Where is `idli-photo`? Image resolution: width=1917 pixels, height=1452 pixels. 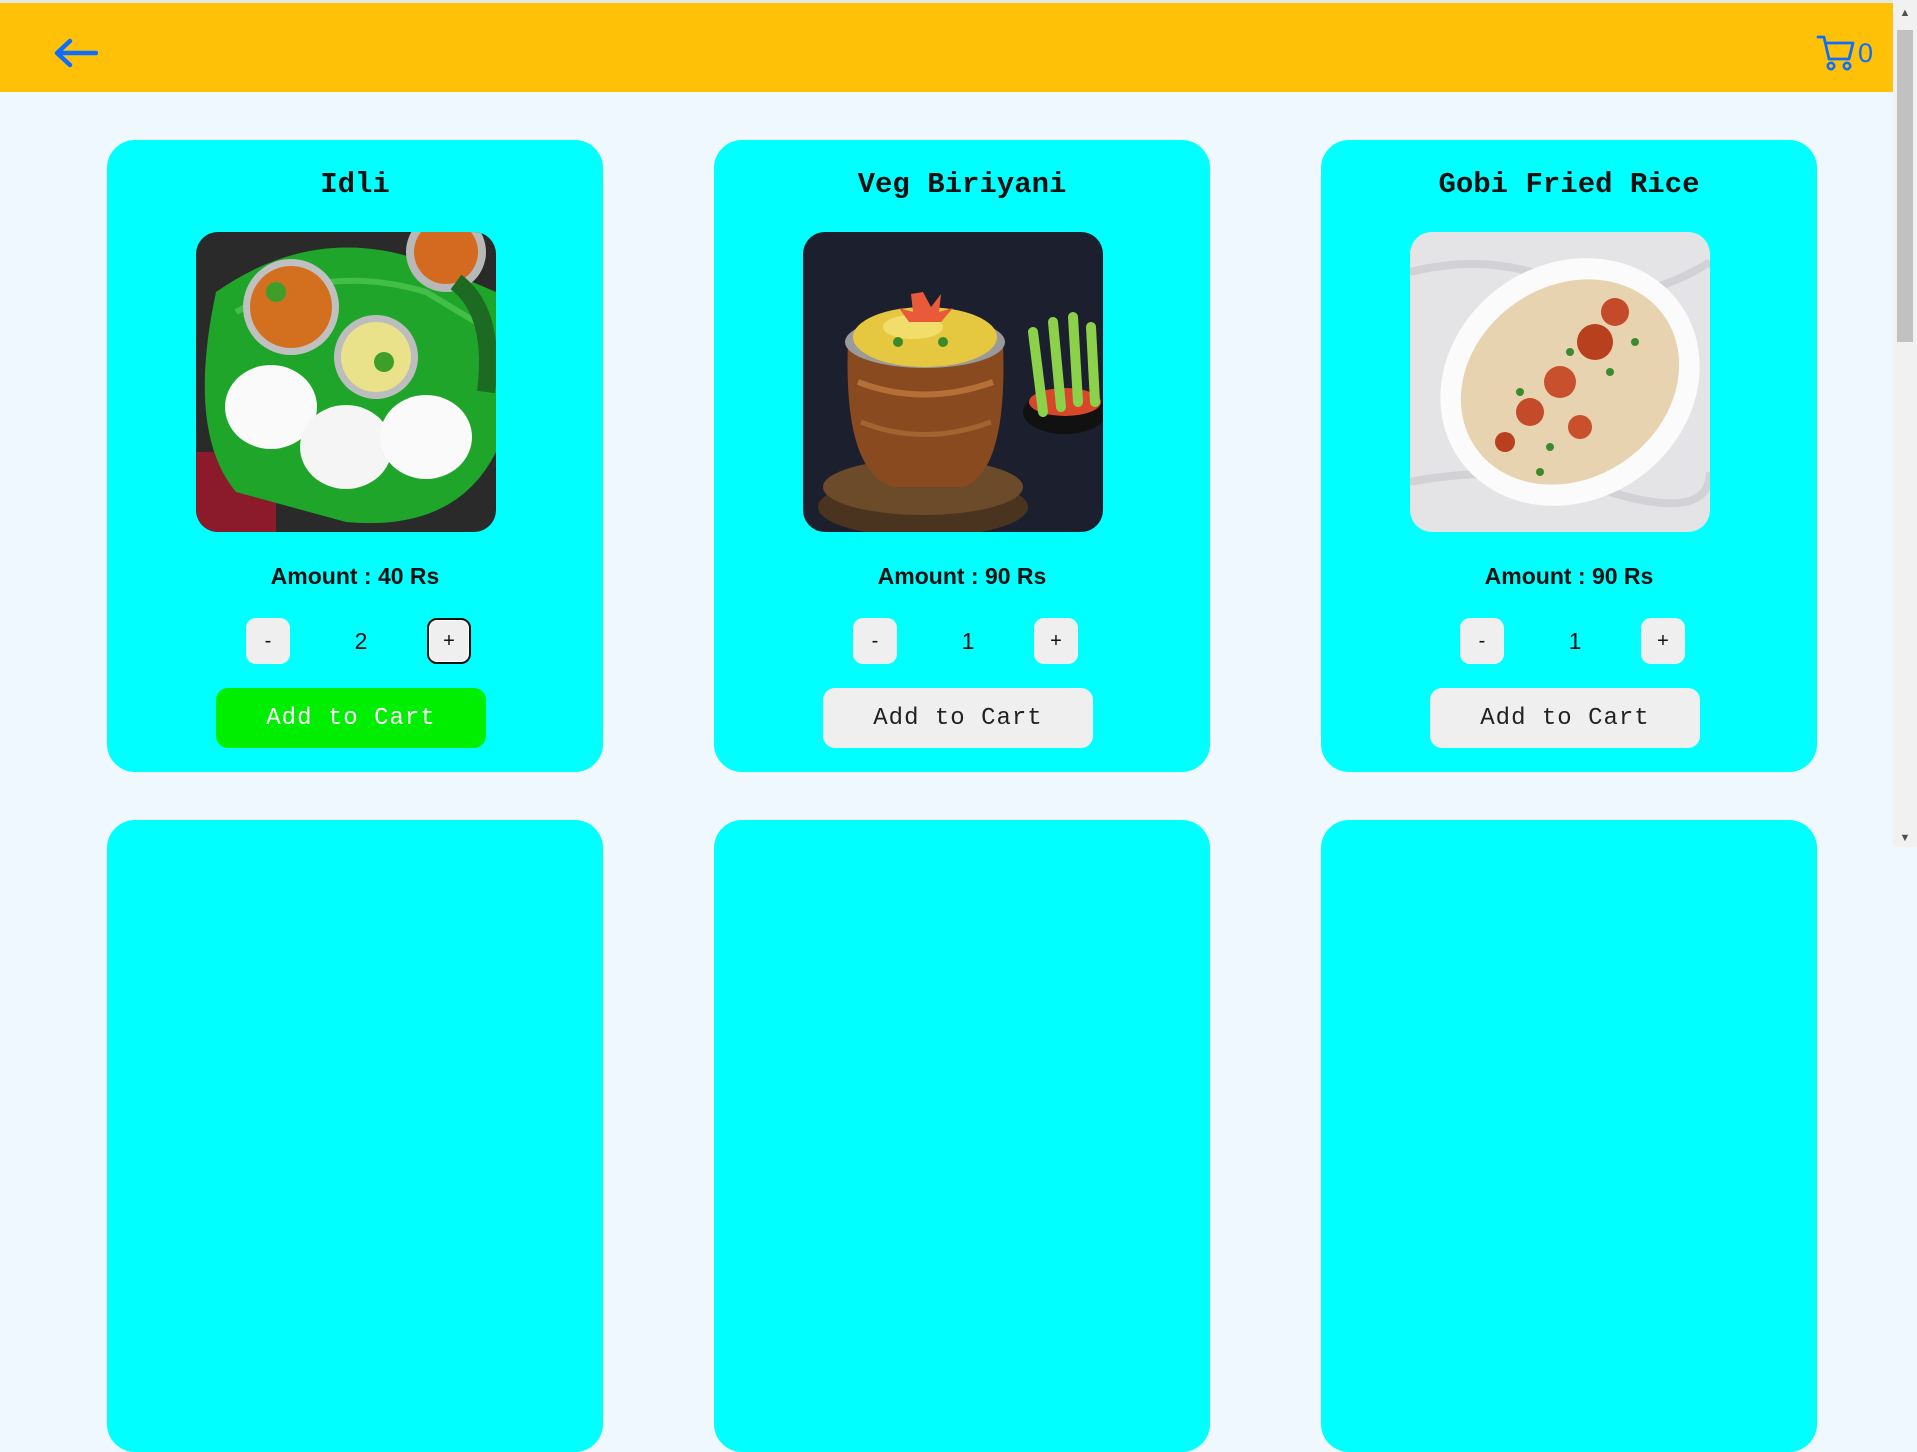 idli-photo is located at coordinates (346, 382).